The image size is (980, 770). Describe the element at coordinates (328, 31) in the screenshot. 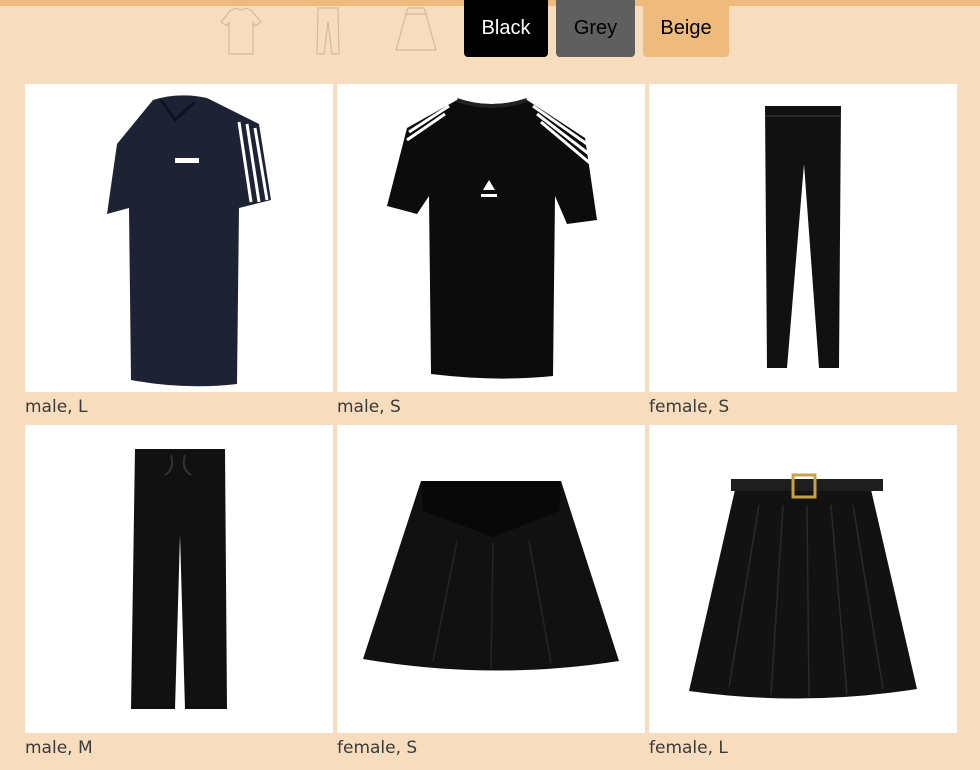

I see `trousers-filter-icon` at that location.